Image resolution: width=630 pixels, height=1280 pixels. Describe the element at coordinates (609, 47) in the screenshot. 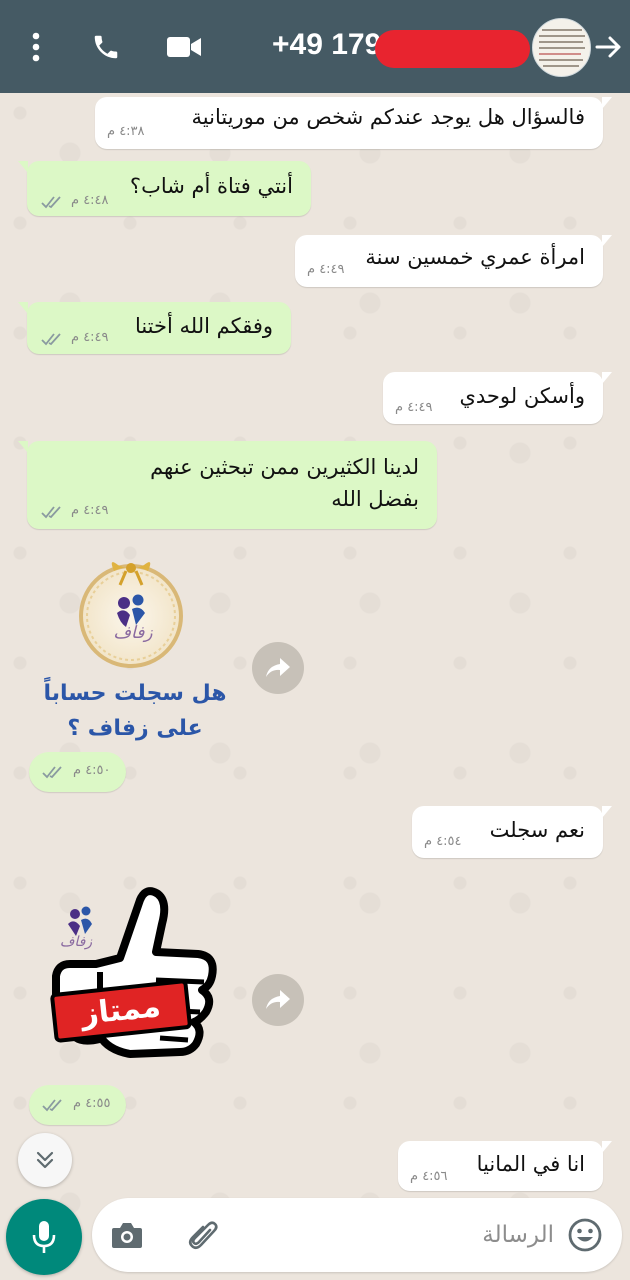

I see `arrow-right-icon` at that location.